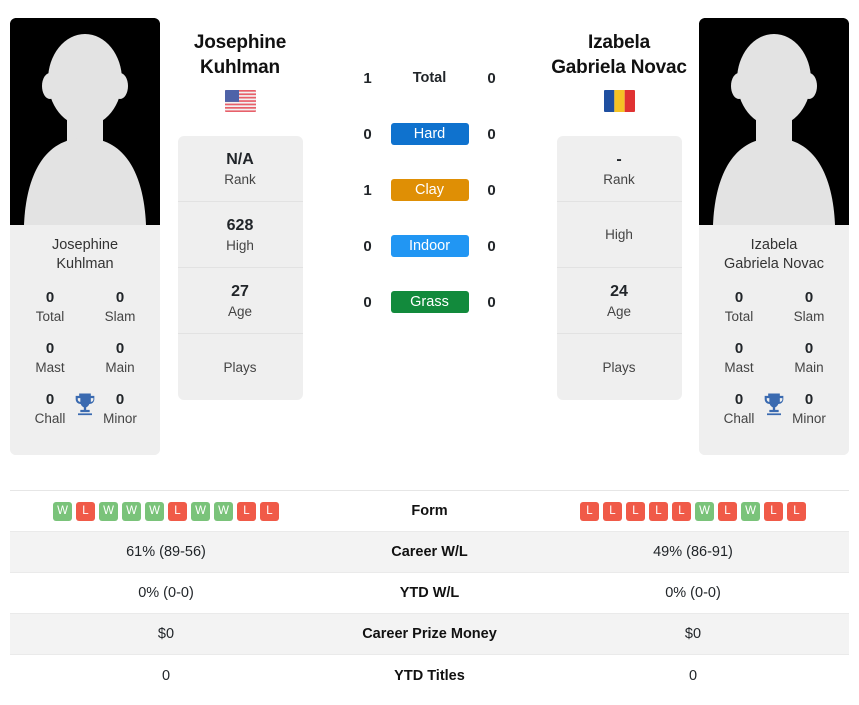 The image size is (859, 705). Describe the element at coordinates (120, 409) in the screenshot. I see `titles-minor-left: 0 Minor` at that location.